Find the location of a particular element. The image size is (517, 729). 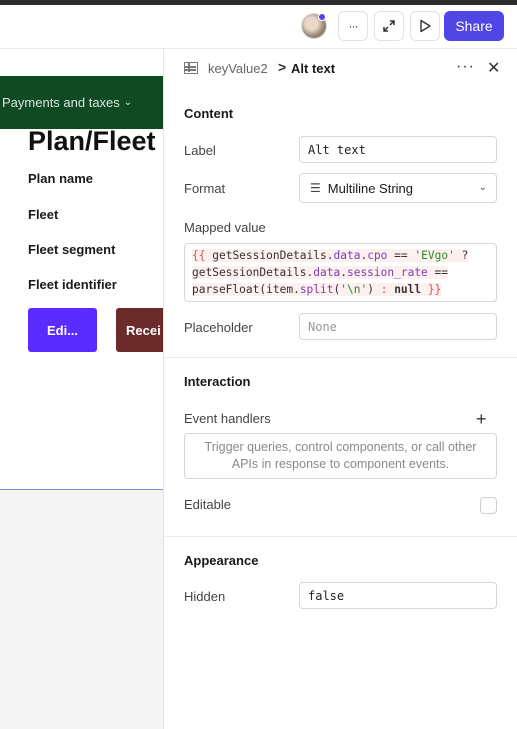

label-input: Alt text is located at coordinates (398, 149).